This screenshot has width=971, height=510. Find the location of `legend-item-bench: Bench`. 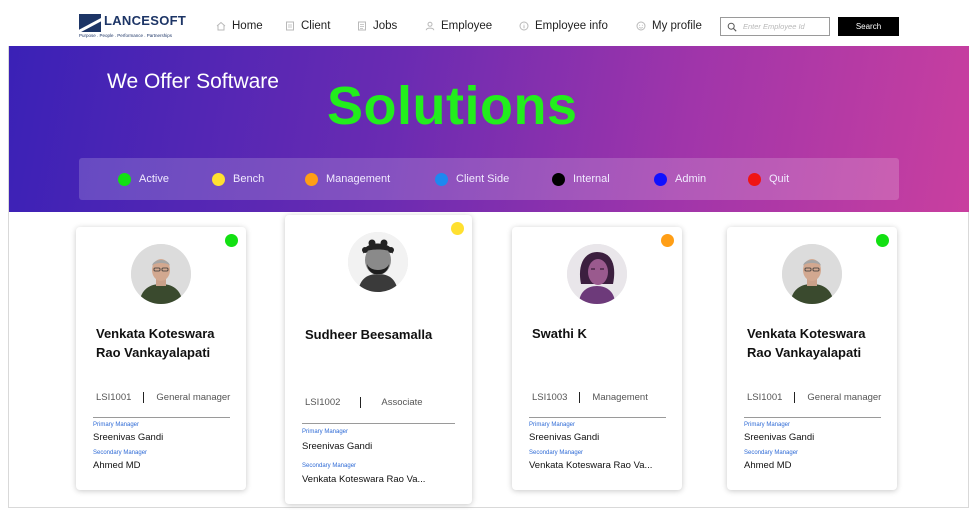

legend-item-bench: Bench is located at coordinates (238, 179).